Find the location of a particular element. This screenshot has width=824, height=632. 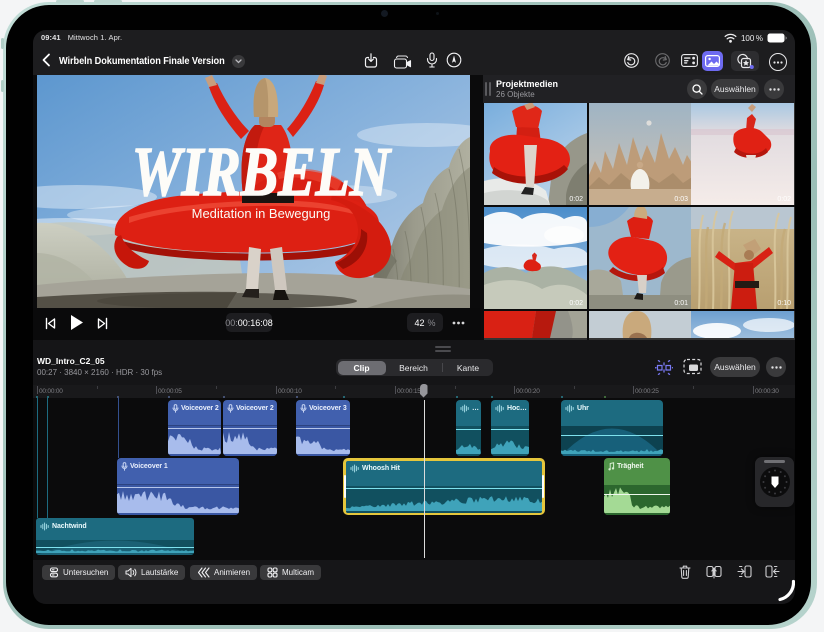

svg-text: WIRBELN is located at coordinates (262, 171).